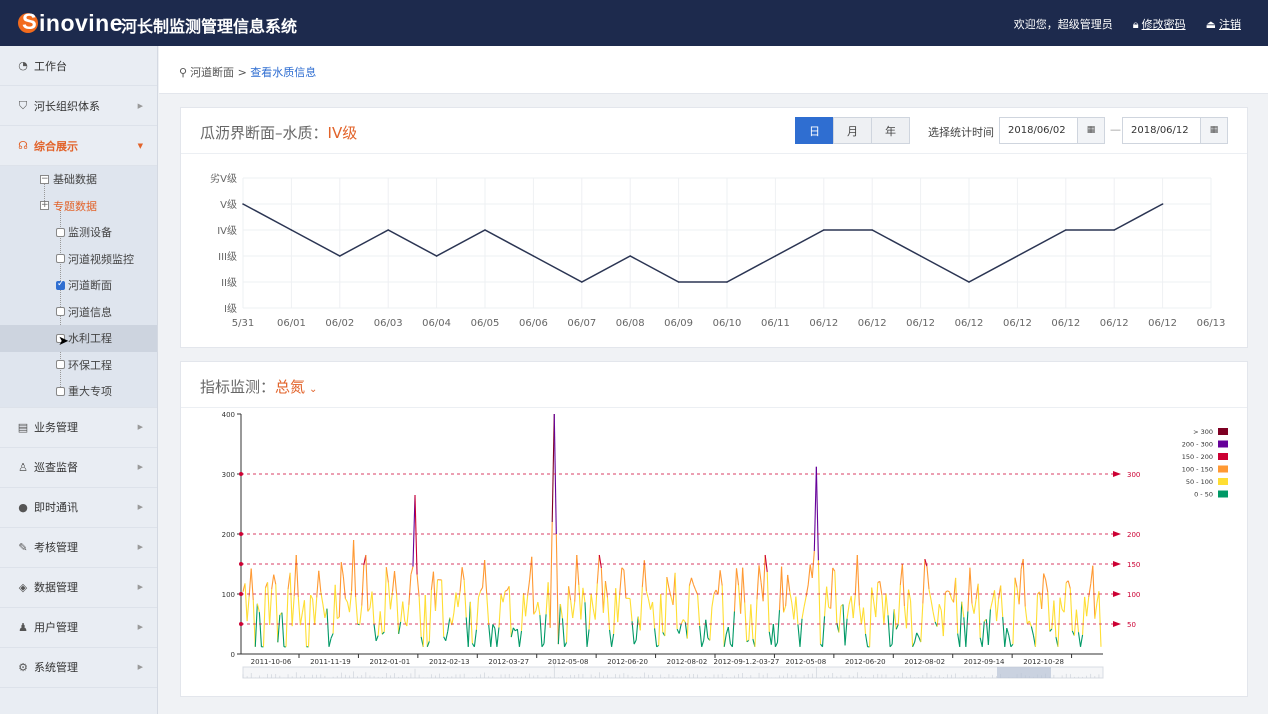 This screenshot has width=1268, height=714. Describe the element at coordinates (78, 428) in the screenshot. I see `sidebar-item-business: ▤ 业务管理 ▶` at that location.